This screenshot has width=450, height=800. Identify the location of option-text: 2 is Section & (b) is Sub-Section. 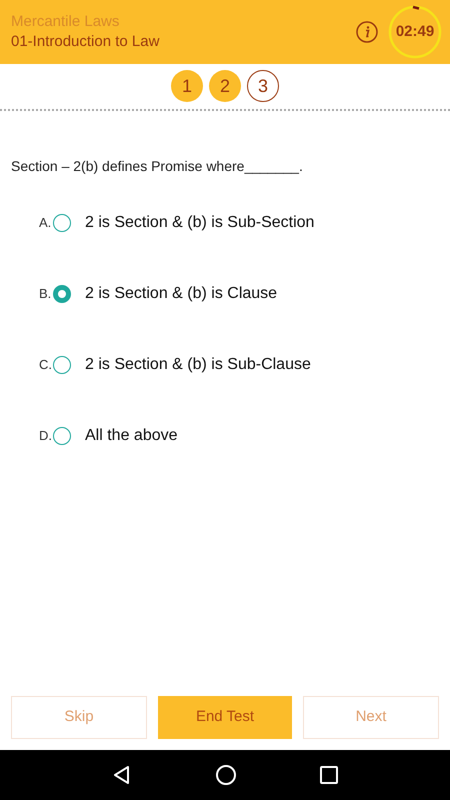
(199, 223).